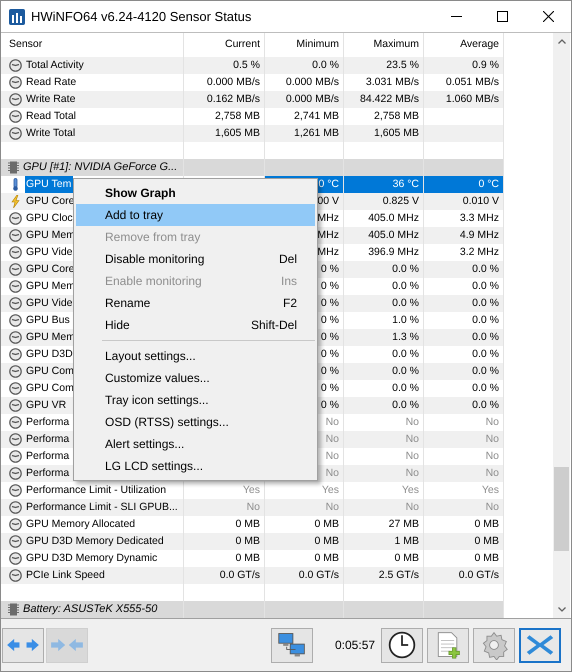  Describe the element at coordinates (141, 17) in the screenshot. I see `window-title: HWiNFO64 v6.24-4120 Sensor Status` at that location.